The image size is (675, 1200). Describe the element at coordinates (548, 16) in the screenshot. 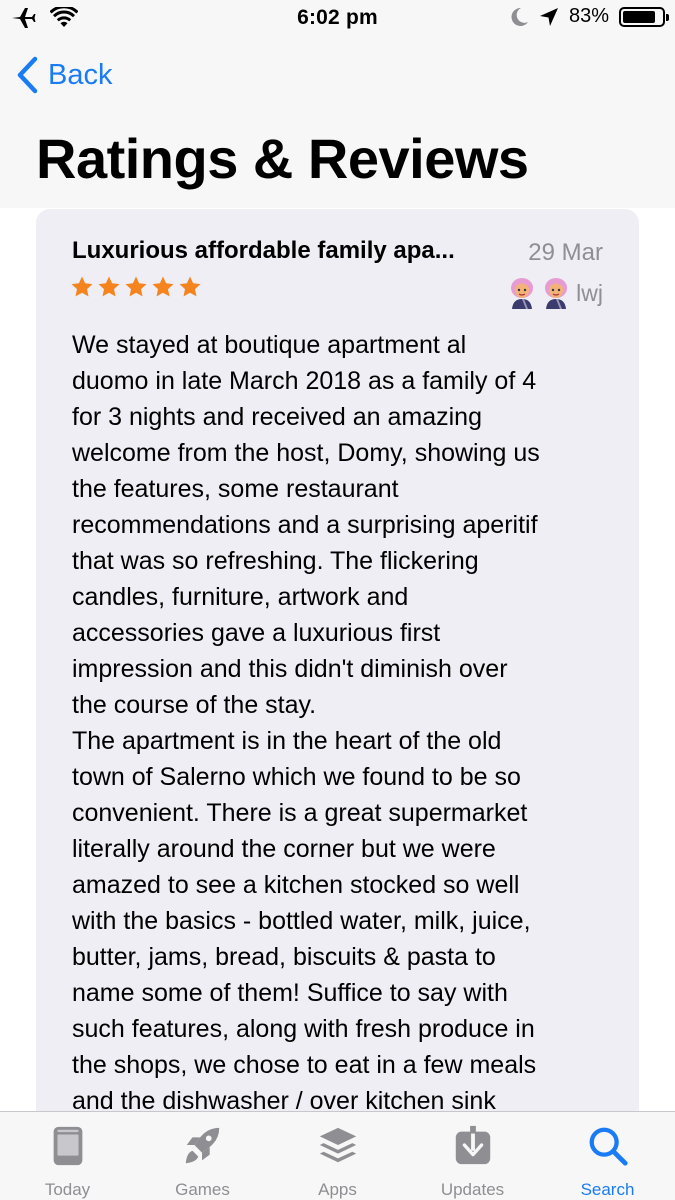

I see `location-arrow-icon` at that location.